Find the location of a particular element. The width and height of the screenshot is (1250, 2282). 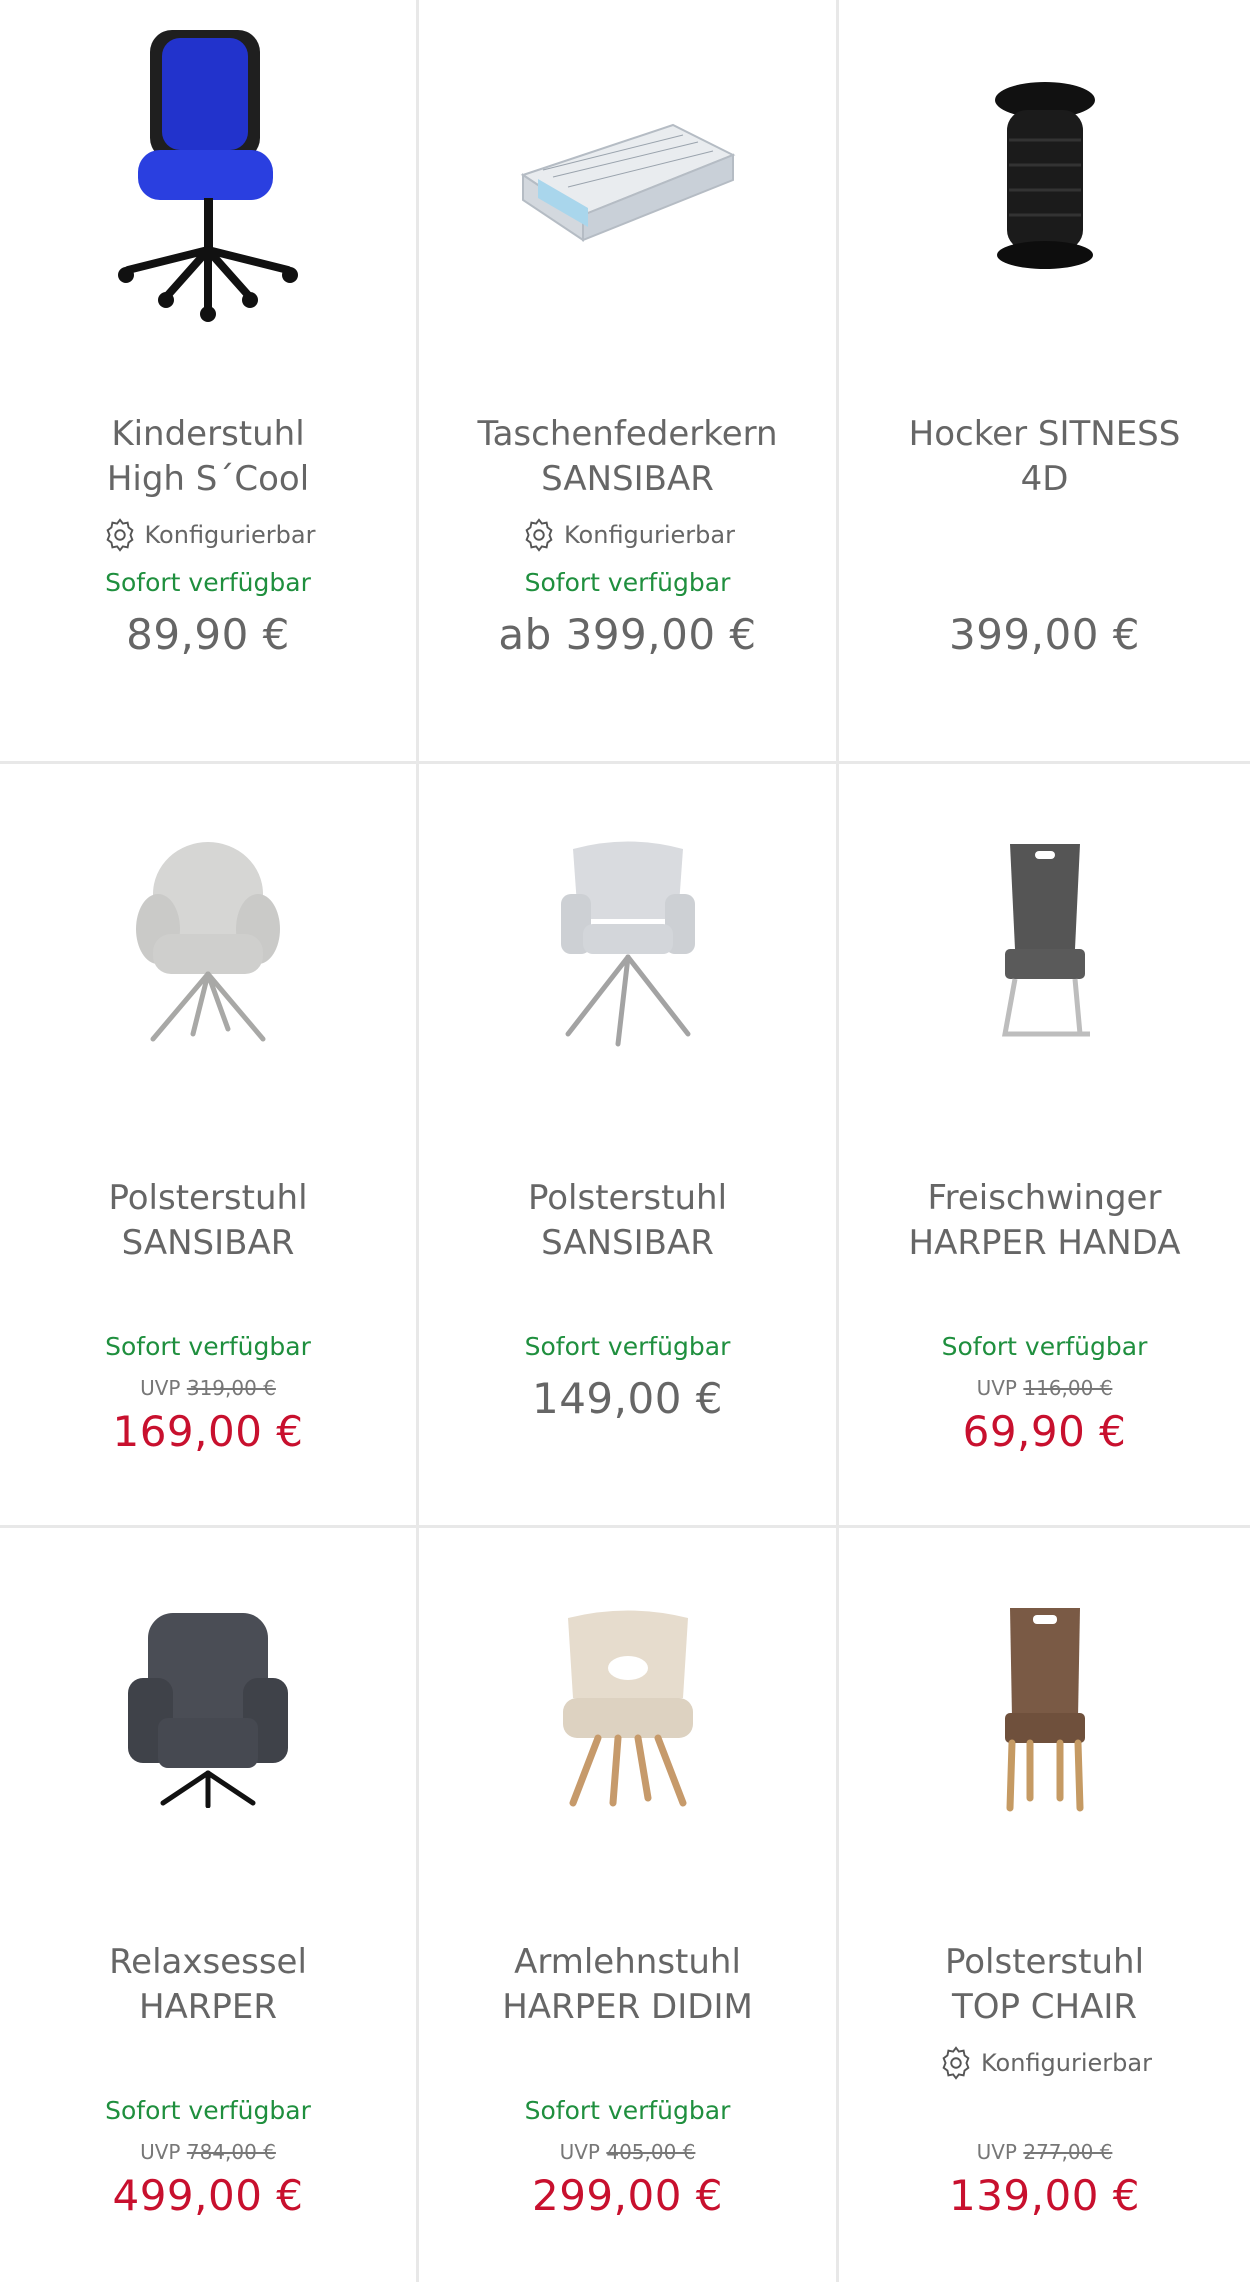

uvp-value: 319,00 € is located at coordinates (231, 1388).